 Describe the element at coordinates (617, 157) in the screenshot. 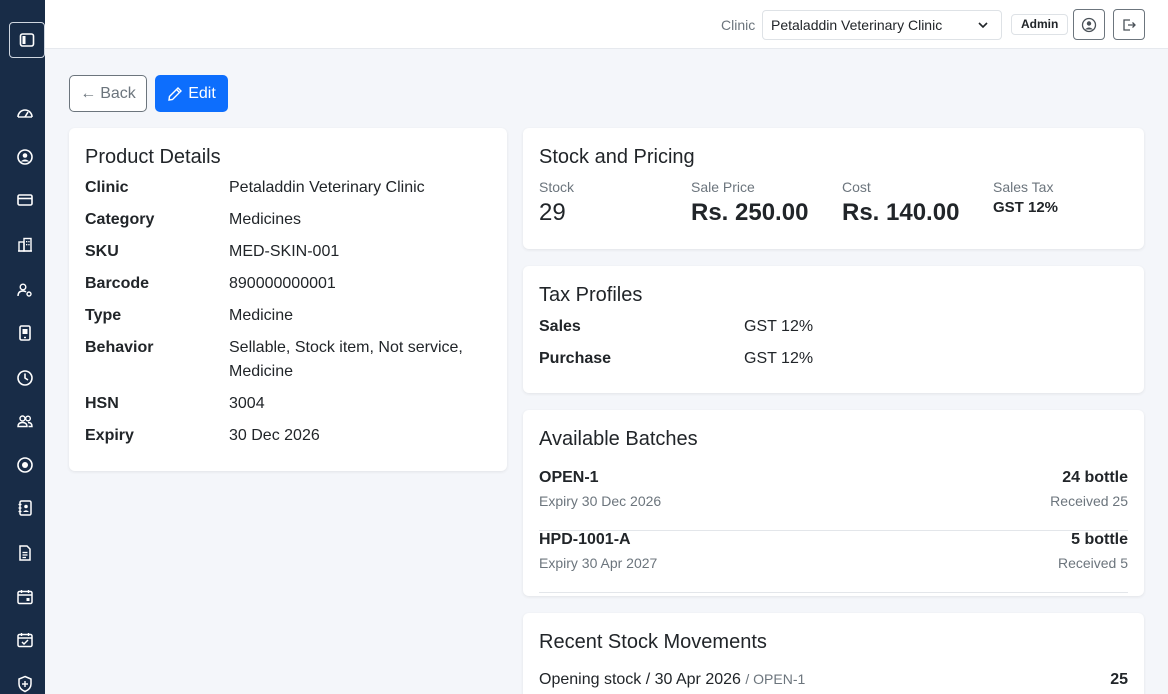

I see `stock-pricing-title: Stock and Pricing` at that location.